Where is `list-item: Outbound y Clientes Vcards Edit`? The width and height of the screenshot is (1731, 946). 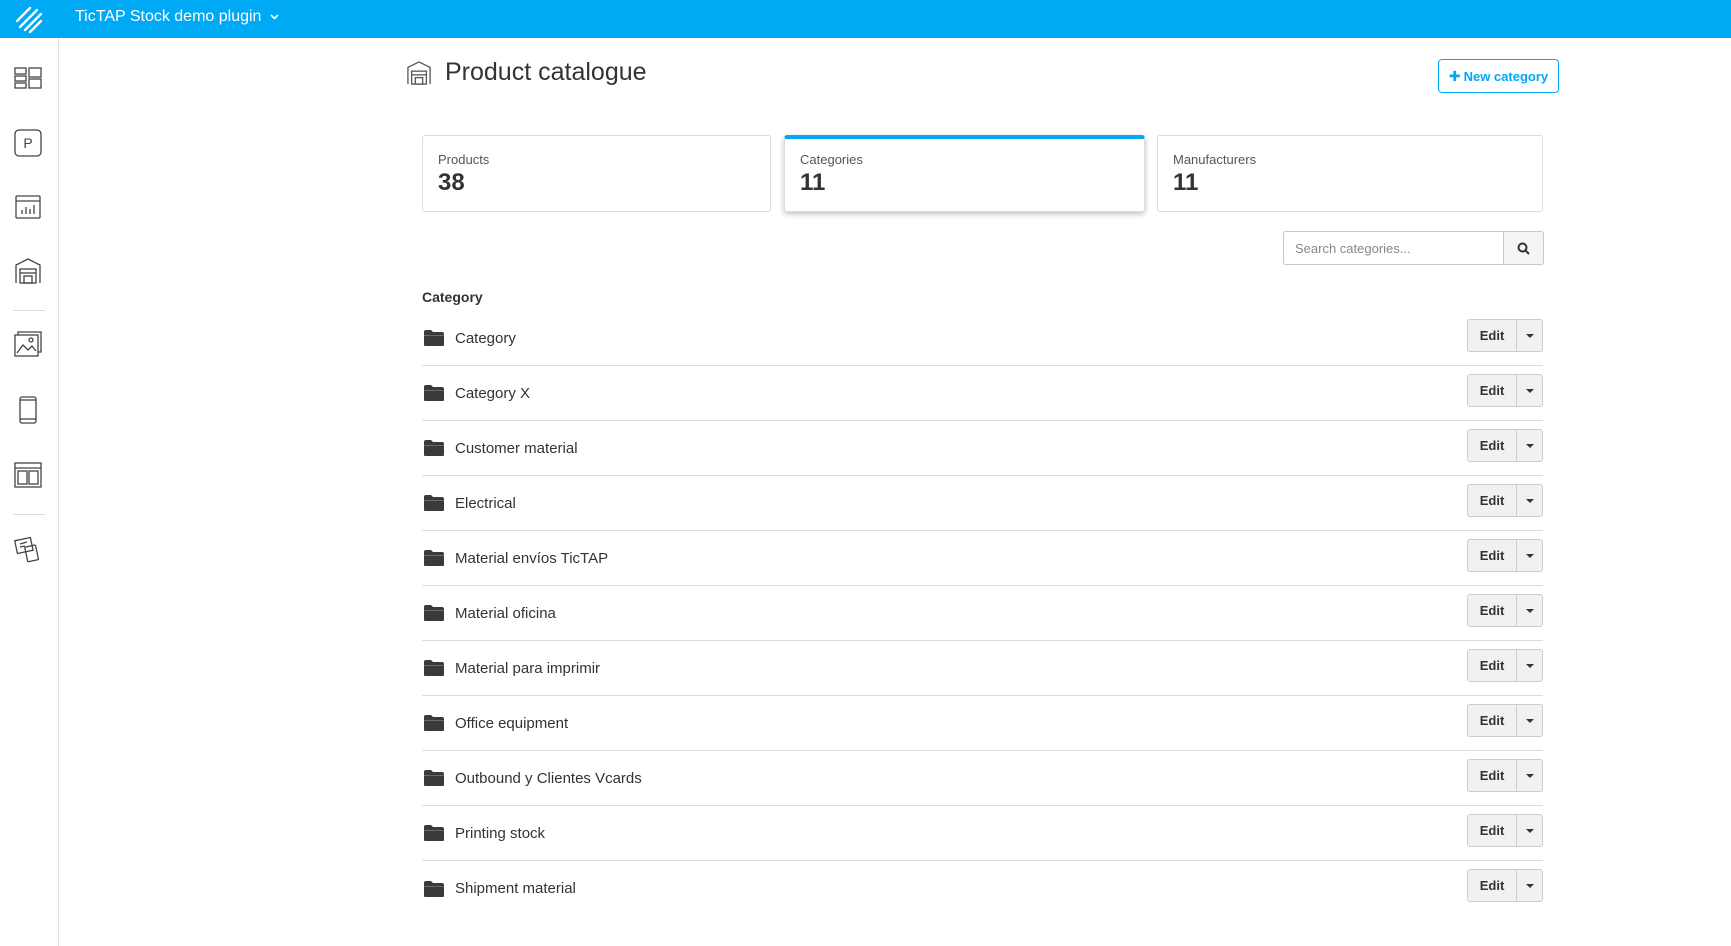 list-item: Outbound y Clientes Vcards Edit is located at coordinates (982, 778).